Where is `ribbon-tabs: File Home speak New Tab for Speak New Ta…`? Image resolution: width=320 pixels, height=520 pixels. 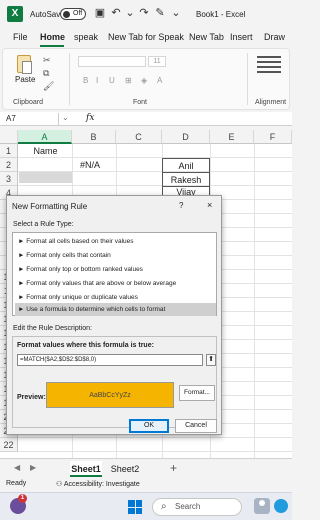 ribbon-tabs: File Home speak New Tab for Speak New Ta… is located at coordinates (146, 38).